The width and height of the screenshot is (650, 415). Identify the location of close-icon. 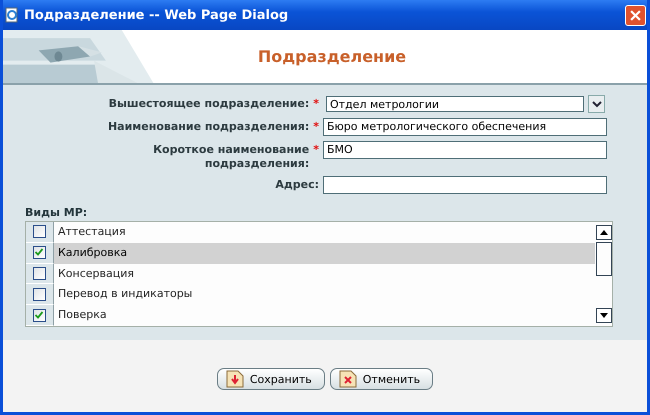
(635, 15).